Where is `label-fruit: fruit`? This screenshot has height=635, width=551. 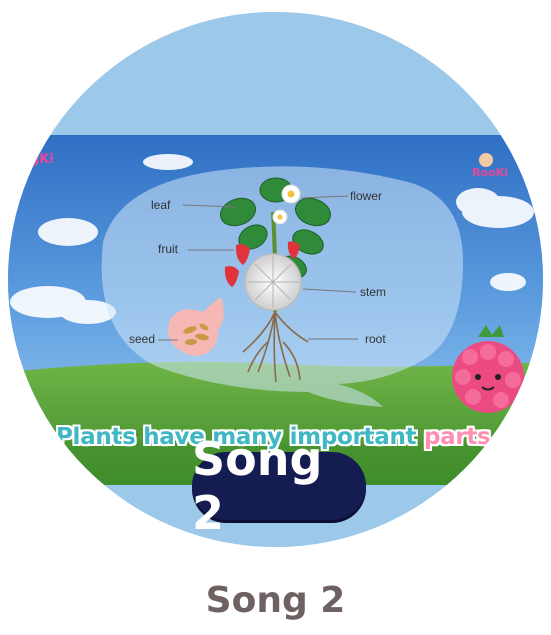
label-fruit: fruit is located at coordinates (168, 249).